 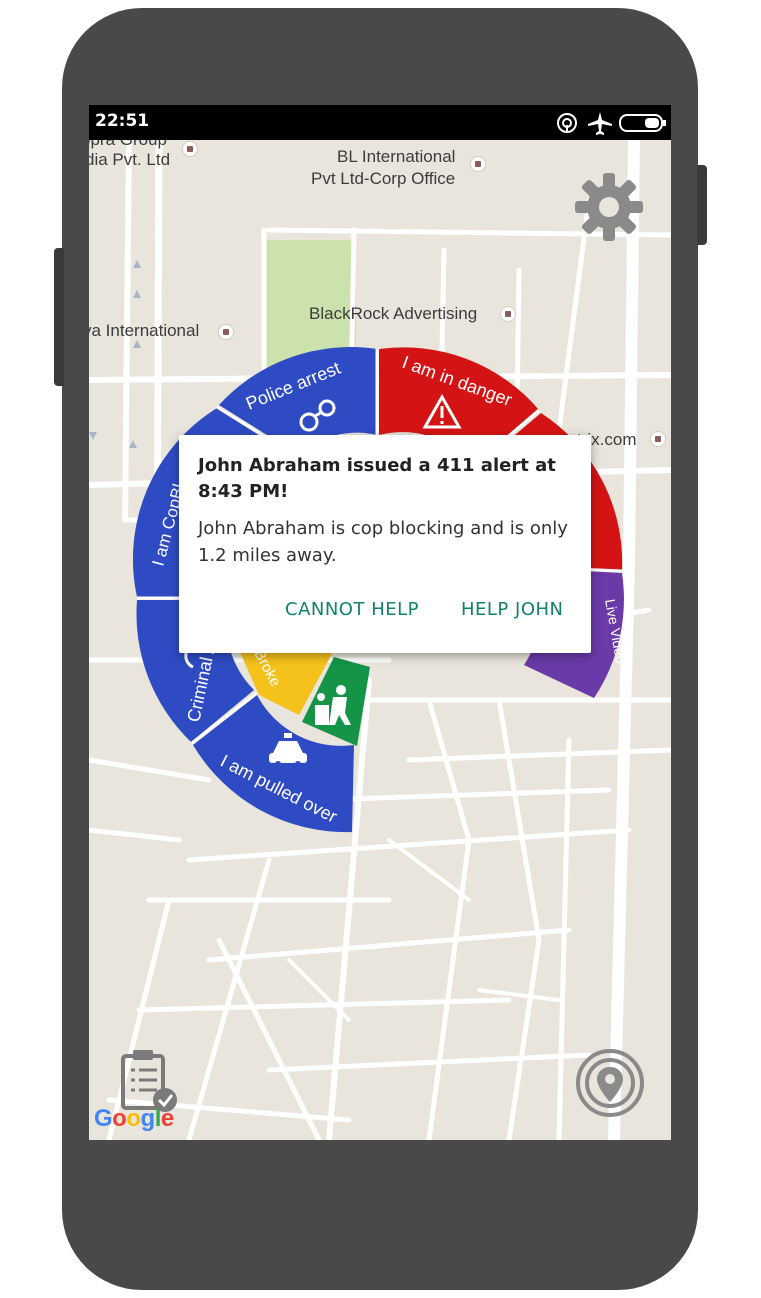 What do you see at coordinates (702, 205) in the screenshot?
I see `power-button` at bounding box center [702, 205].